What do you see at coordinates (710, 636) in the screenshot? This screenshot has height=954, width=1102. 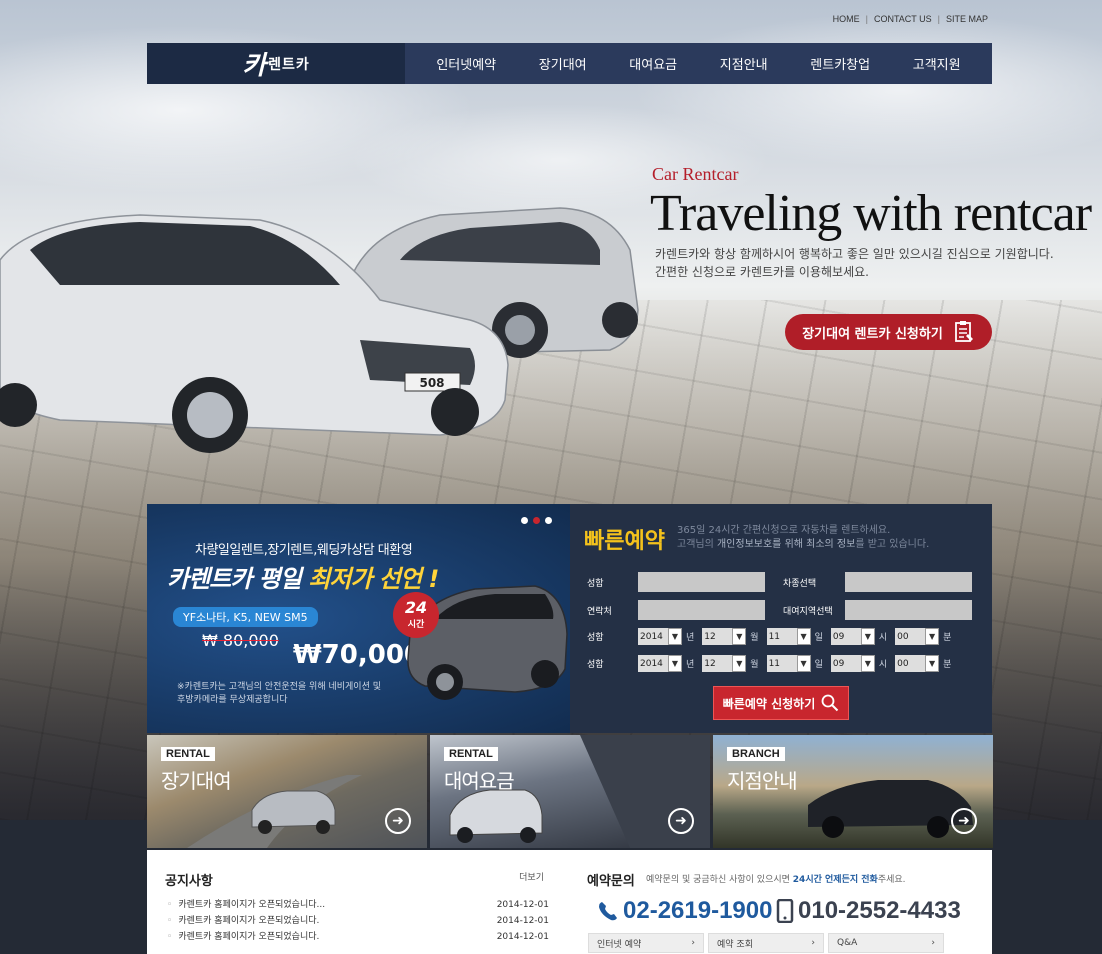 I see `select-value: 12` at bounding box center [710, 636].